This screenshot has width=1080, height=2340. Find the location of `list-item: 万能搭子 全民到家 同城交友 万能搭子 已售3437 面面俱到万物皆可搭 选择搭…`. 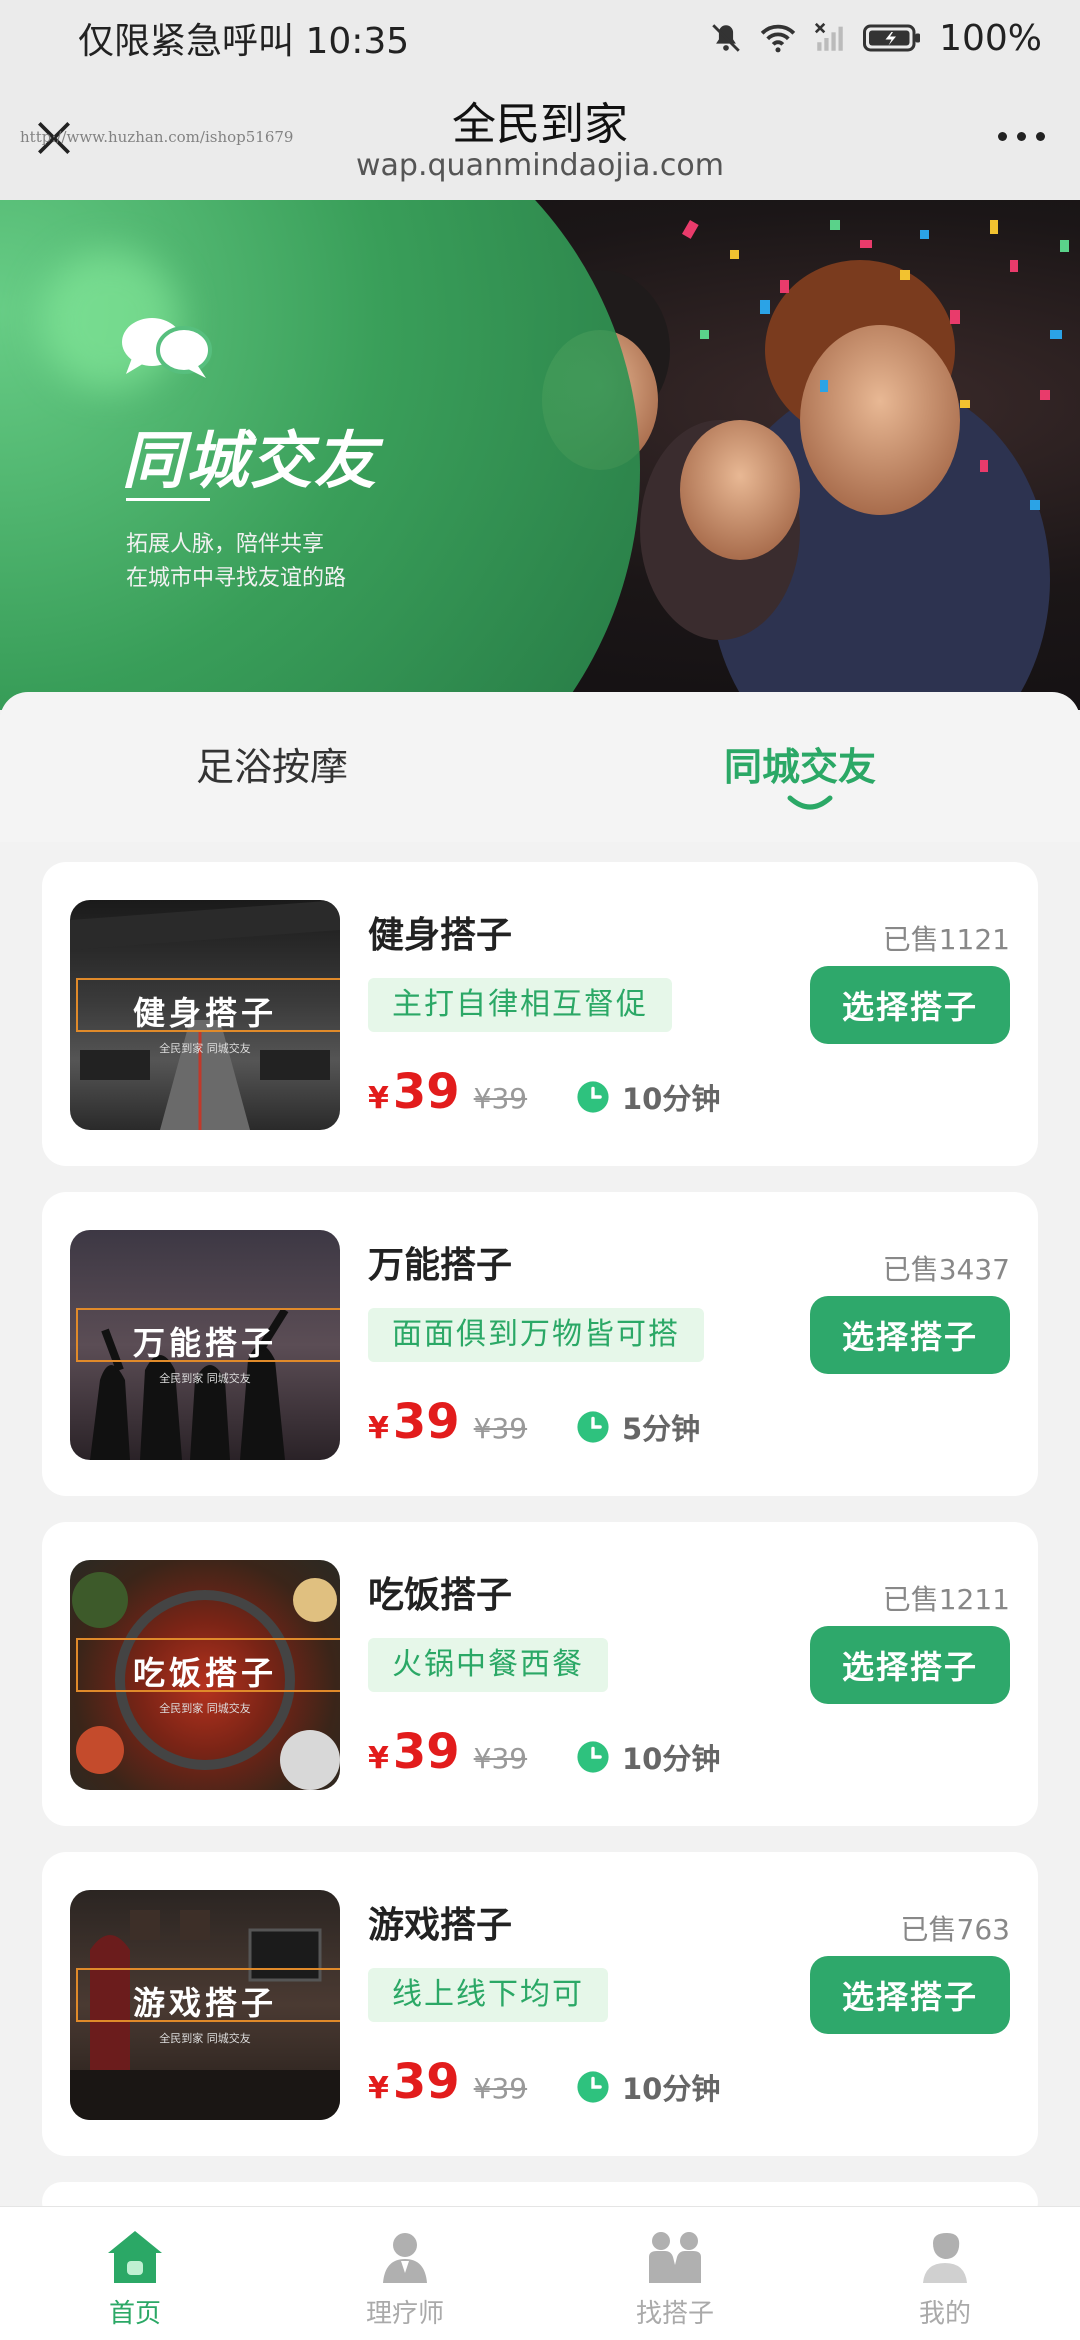

list-item: 万能搭子 全民到家 同城交友 万能搭子 已售3437 面面俱到万物皆可搭 选择搭… is located at coordinates (540, 1344).